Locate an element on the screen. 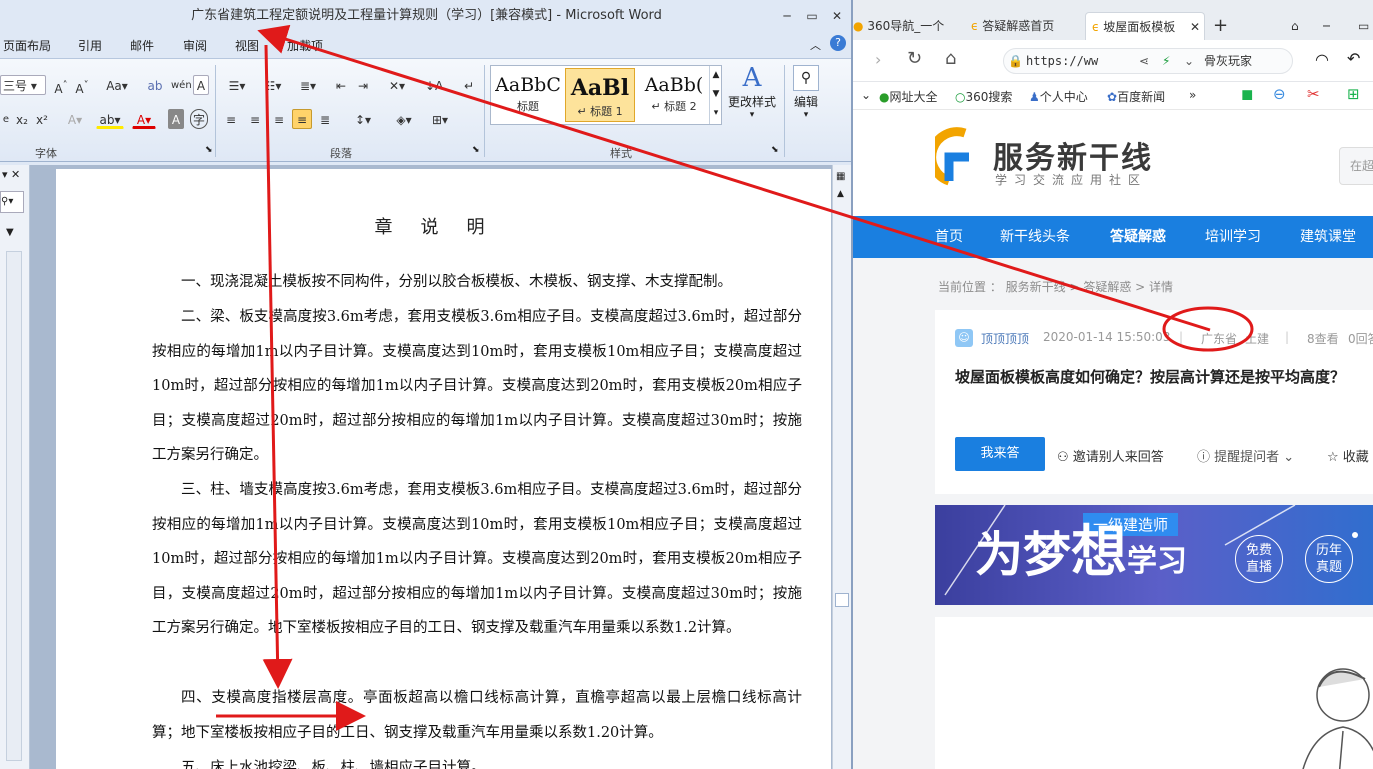 This screenshot has height=769, width=1373. sort-icon: ↓A is located at coordinates (434, 85).